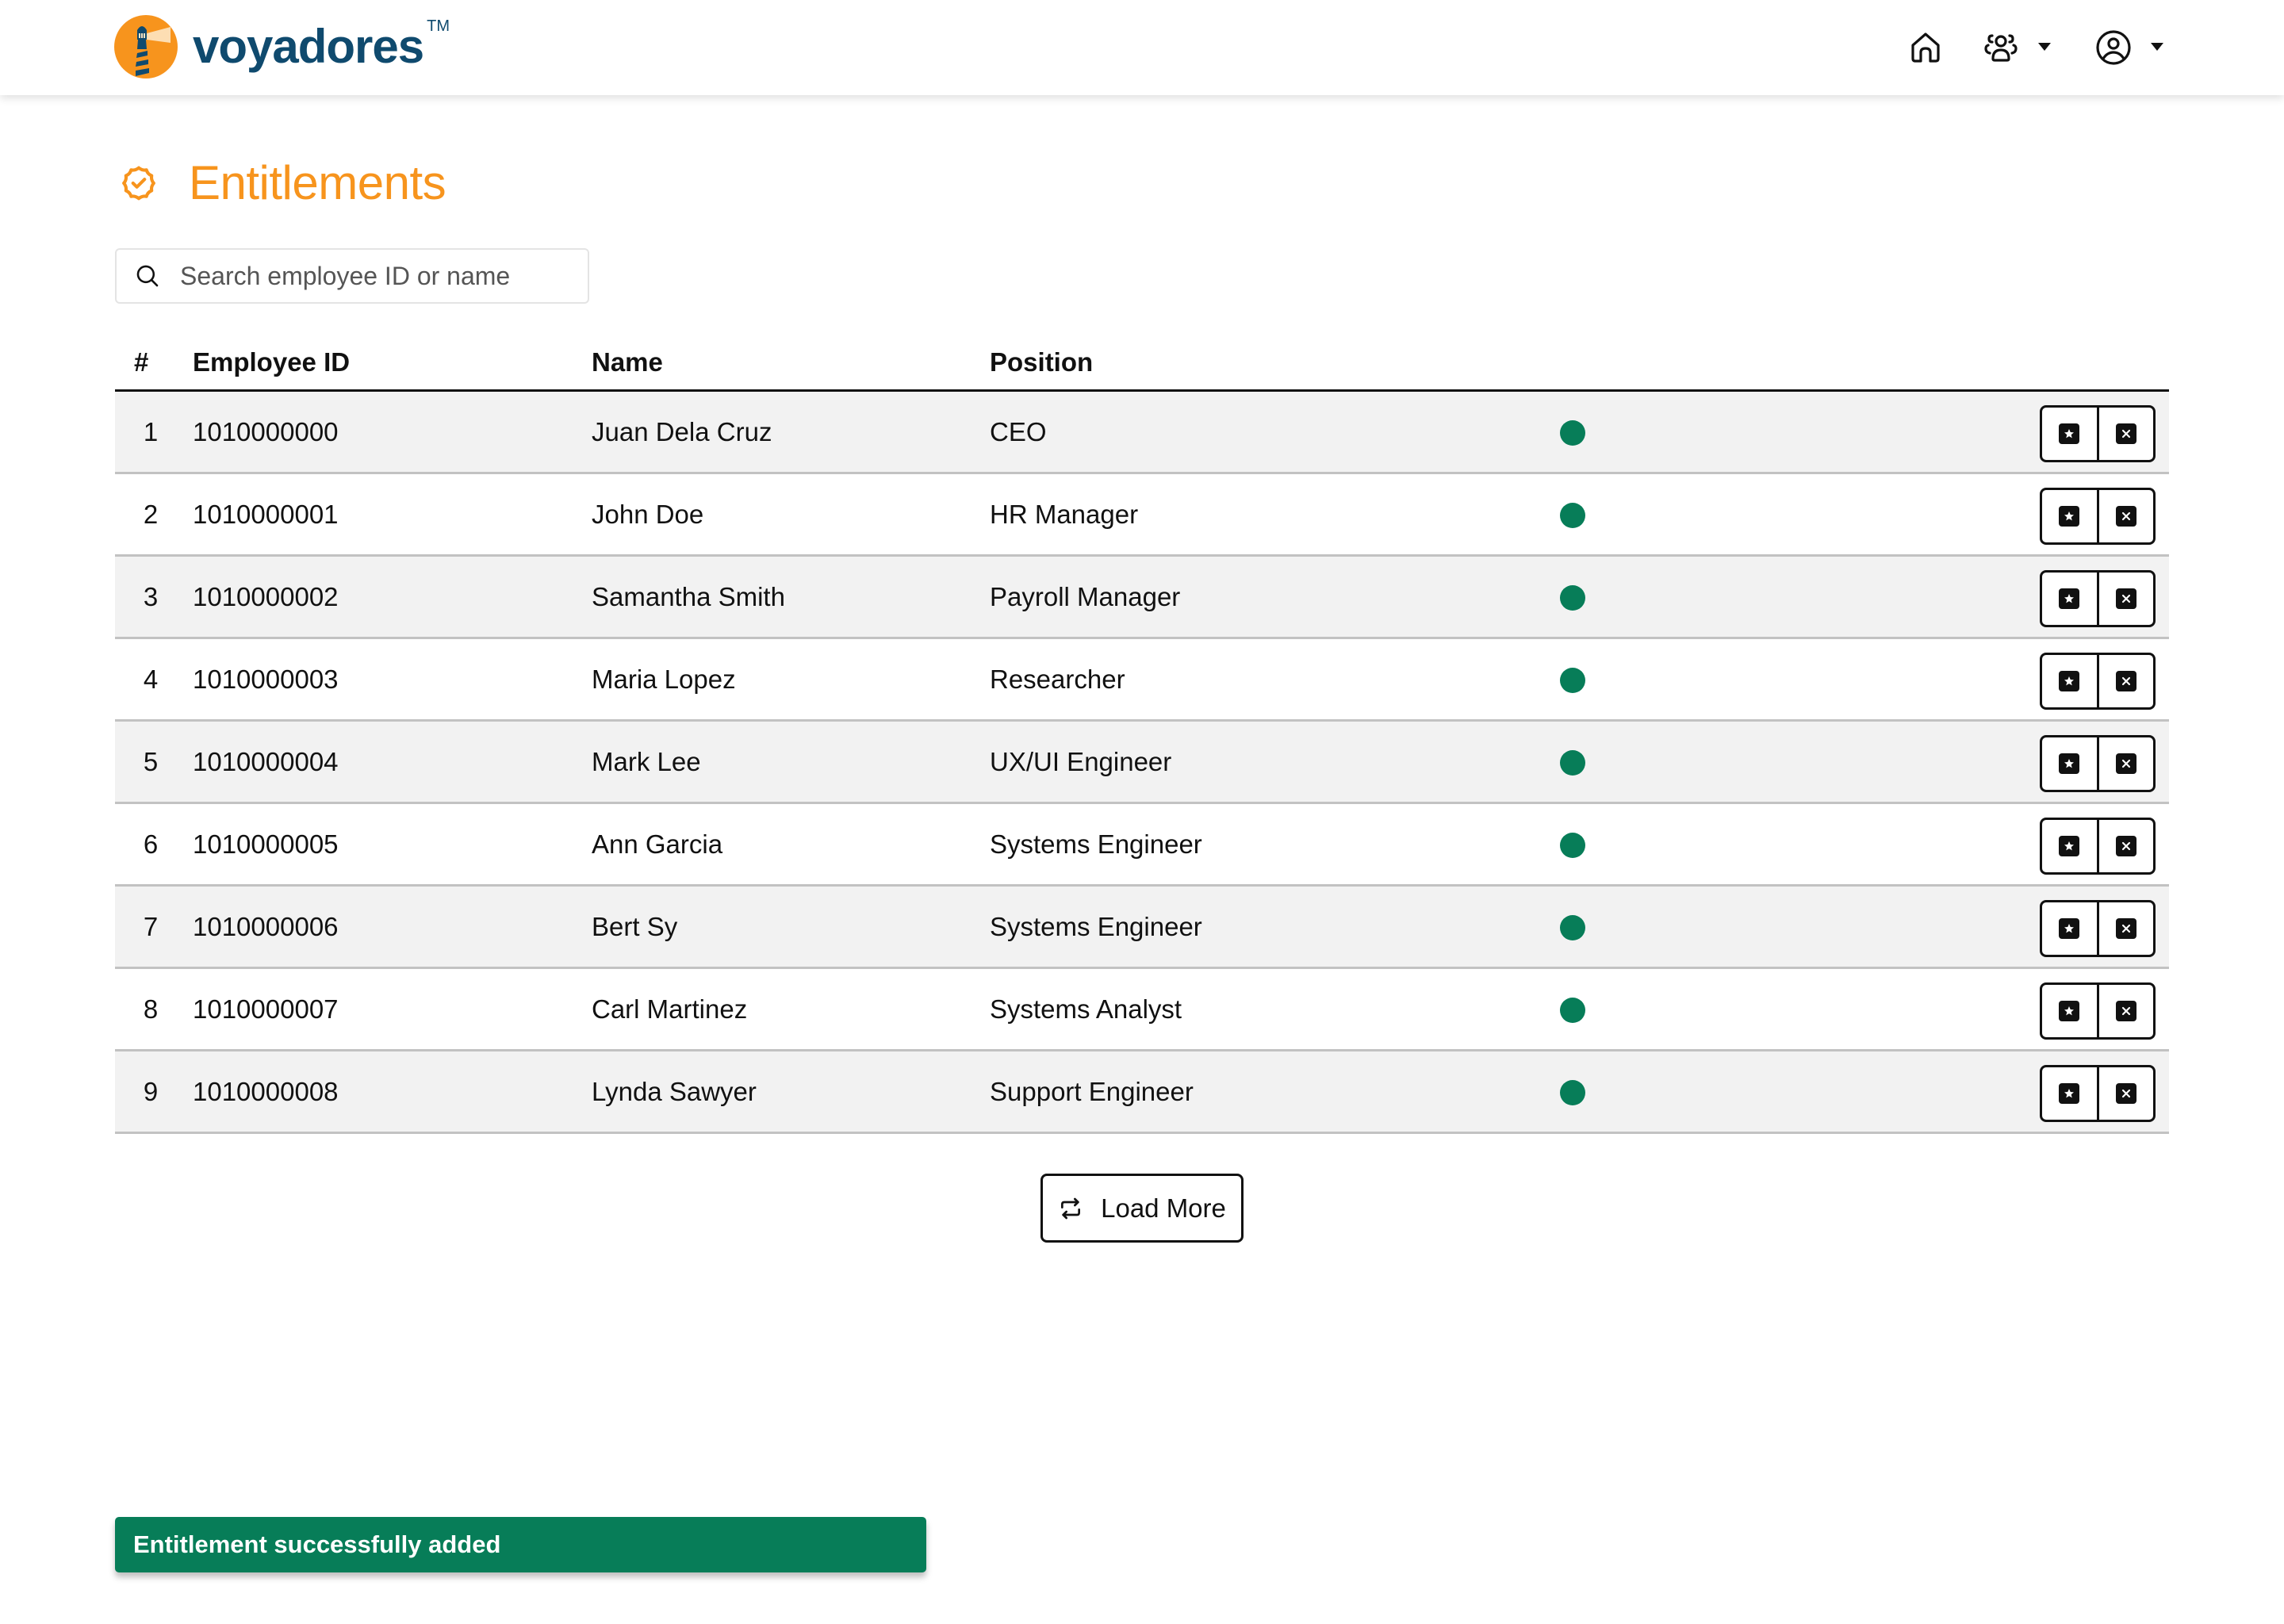  I want to click on row-number: 8, so click(151, 1009).